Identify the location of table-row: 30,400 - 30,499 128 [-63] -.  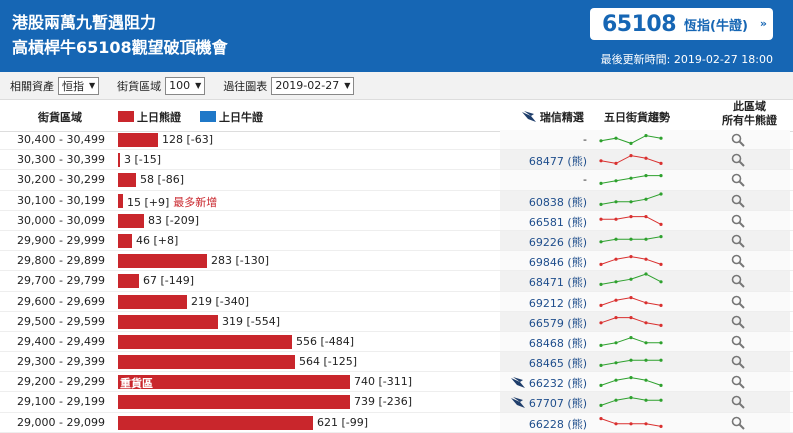
(396, 140).